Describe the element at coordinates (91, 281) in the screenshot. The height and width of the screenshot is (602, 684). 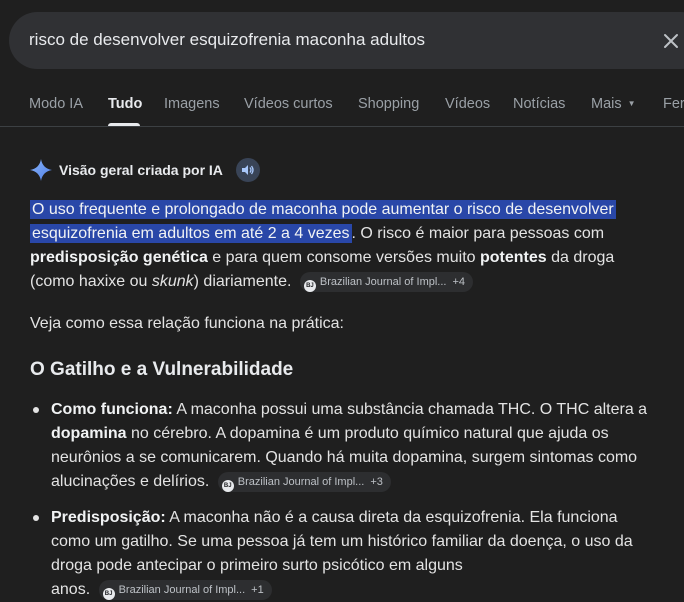
I see `text: (como haxixe ou` at that location.